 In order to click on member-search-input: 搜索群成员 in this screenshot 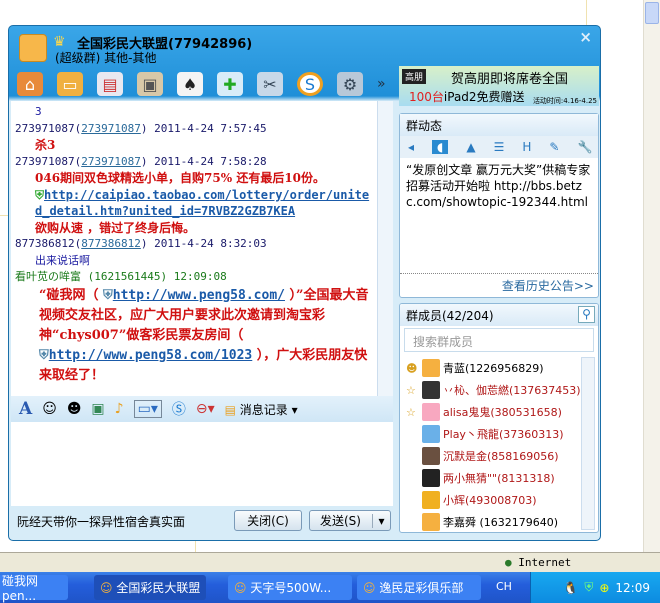, I will do `click(499, 340)`.